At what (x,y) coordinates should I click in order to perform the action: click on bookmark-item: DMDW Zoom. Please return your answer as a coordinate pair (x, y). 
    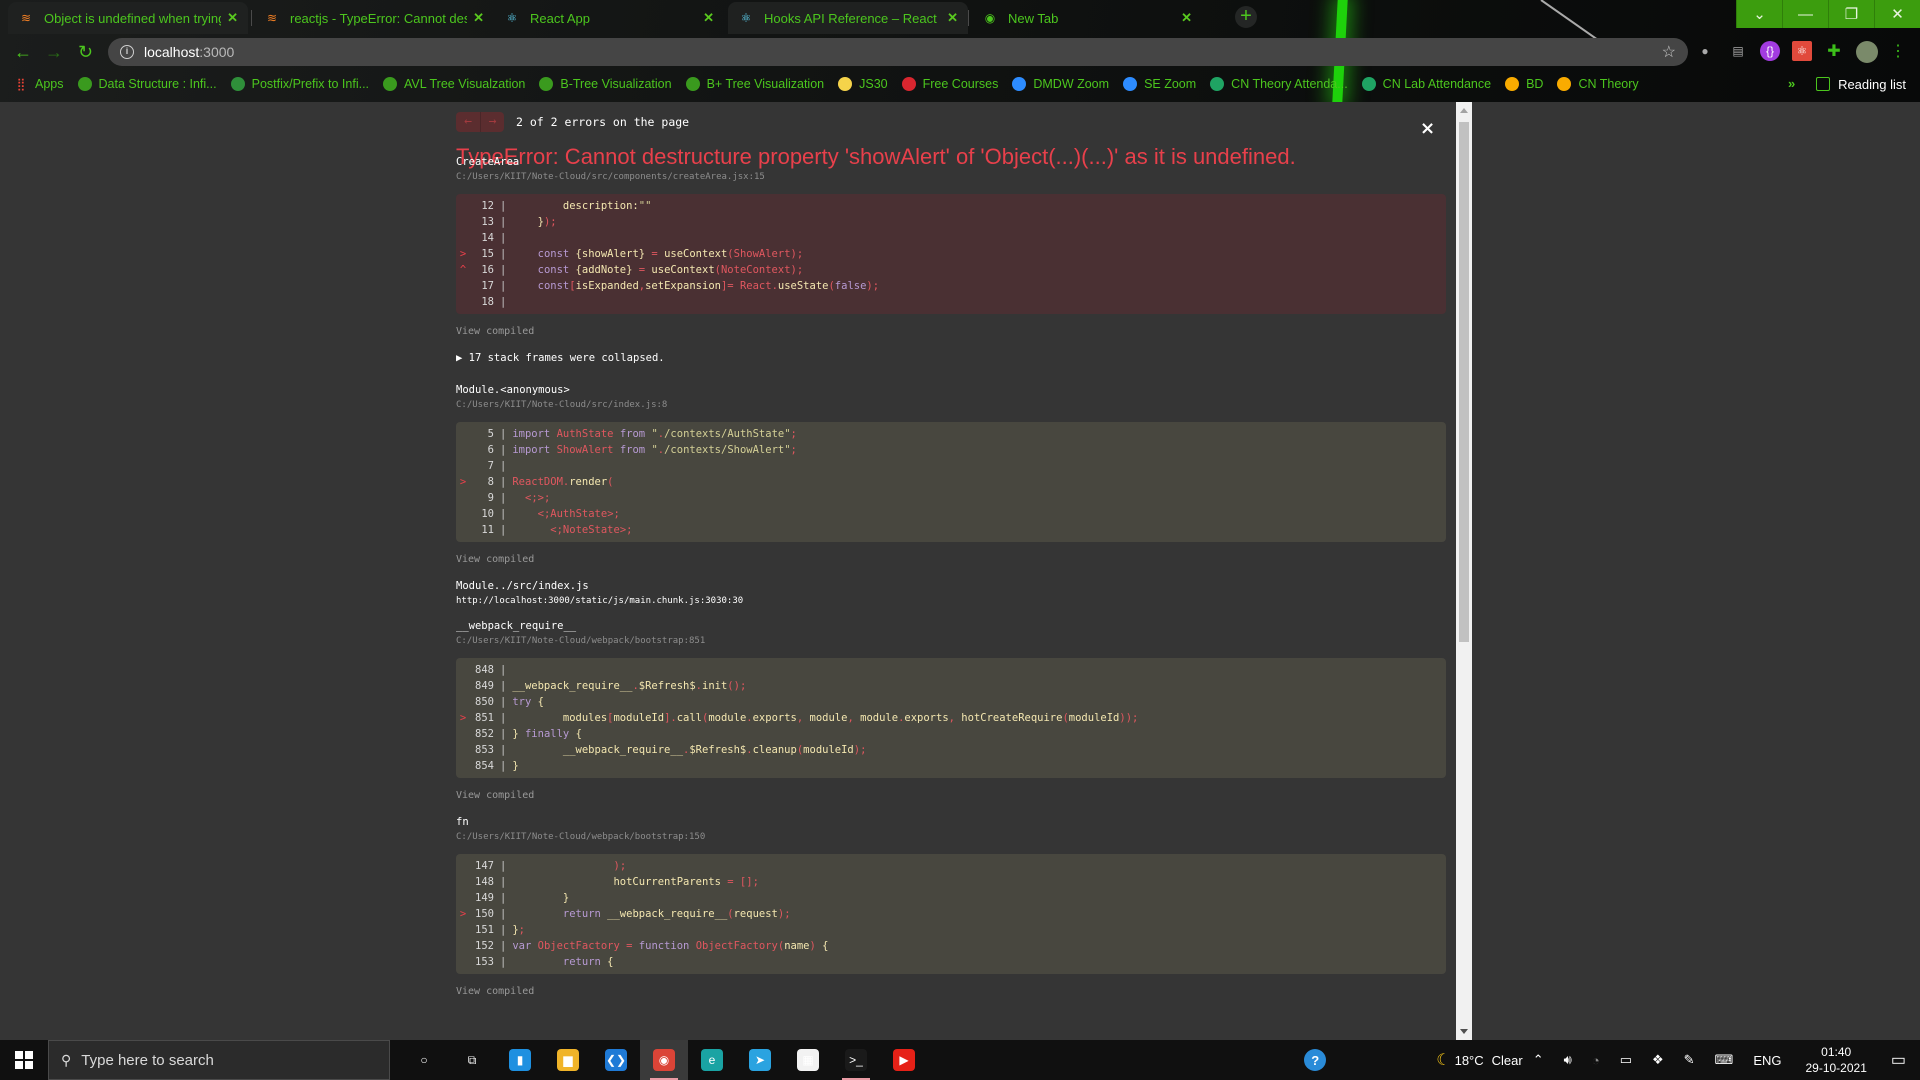
    Looking at the image, I should click on (1060, 84).